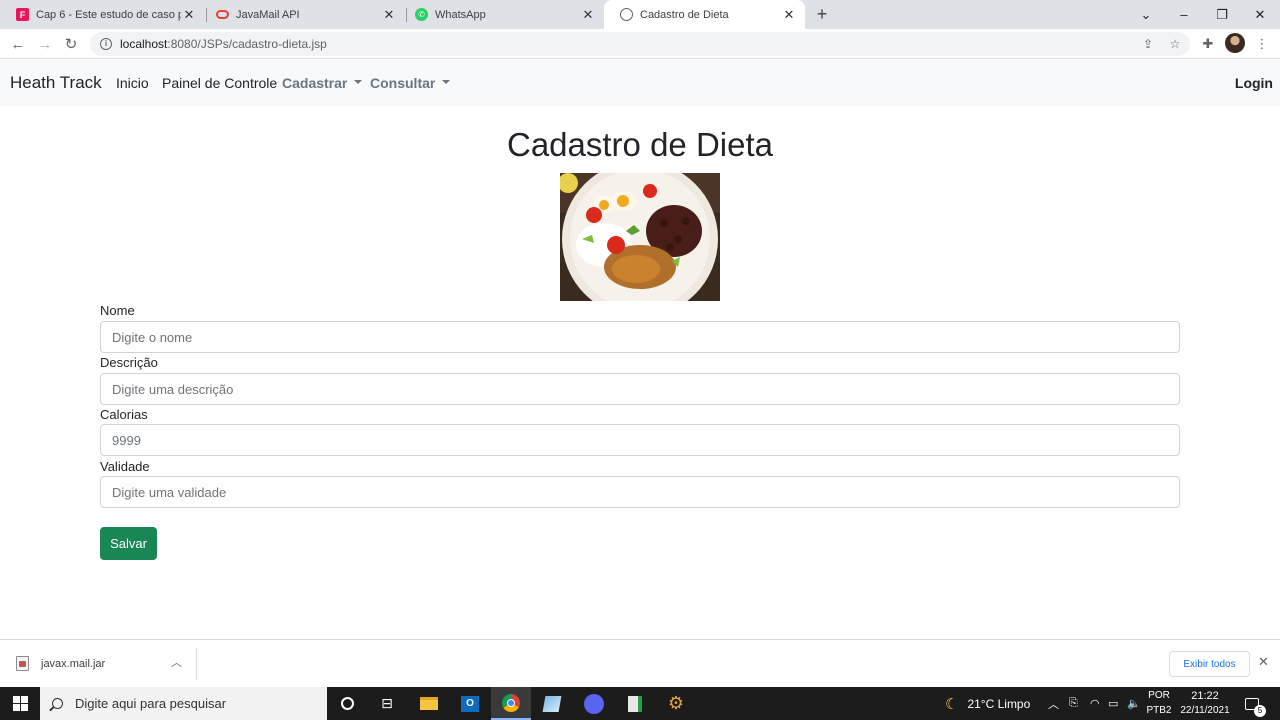 The width and height of the screenshot is (1280, 720). What do you see at coordinates (1209, 664) in the screenshot?
I see `show-all-downloads-button: Exibir todos` at bounding box center [1209, 664].